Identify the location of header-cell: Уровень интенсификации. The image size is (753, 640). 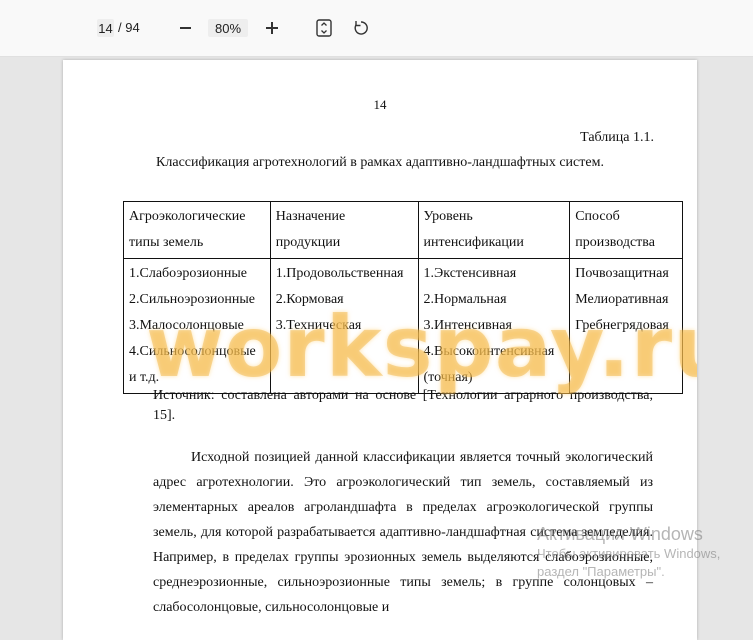
(494, 230).